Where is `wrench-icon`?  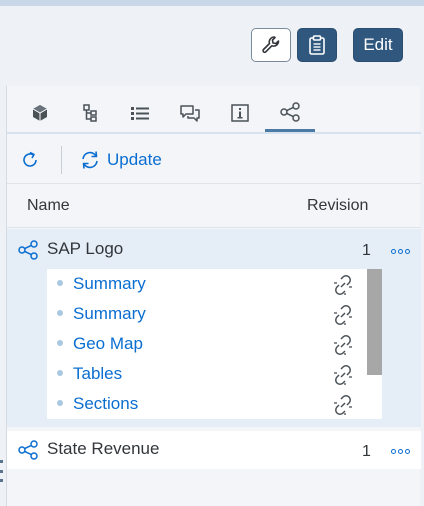
wrench-icon is located at coordinates (271, 45).